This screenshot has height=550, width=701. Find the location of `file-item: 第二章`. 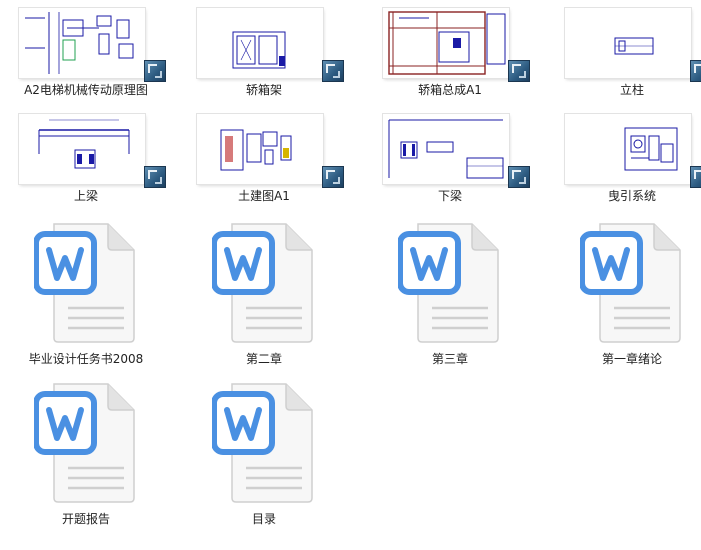

file-item: 第二章 is located at coordinates (264, 305).